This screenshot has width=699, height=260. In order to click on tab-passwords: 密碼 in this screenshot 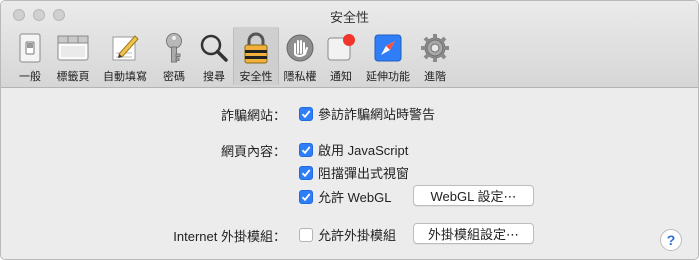, I will do `click(174, 56)`.